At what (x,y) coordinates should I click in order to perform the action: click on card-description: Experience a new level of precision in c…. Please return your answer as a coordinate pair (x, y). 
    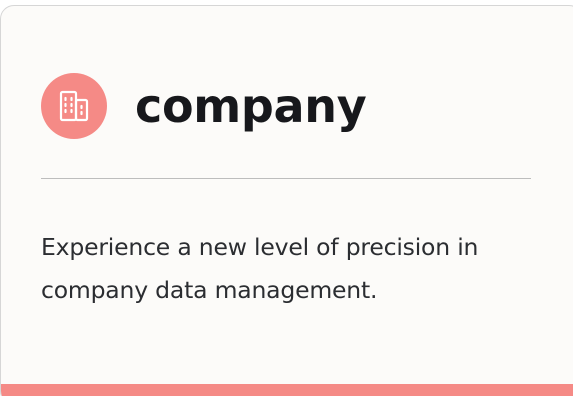
    Looking at the image, I should click on (260, 268).